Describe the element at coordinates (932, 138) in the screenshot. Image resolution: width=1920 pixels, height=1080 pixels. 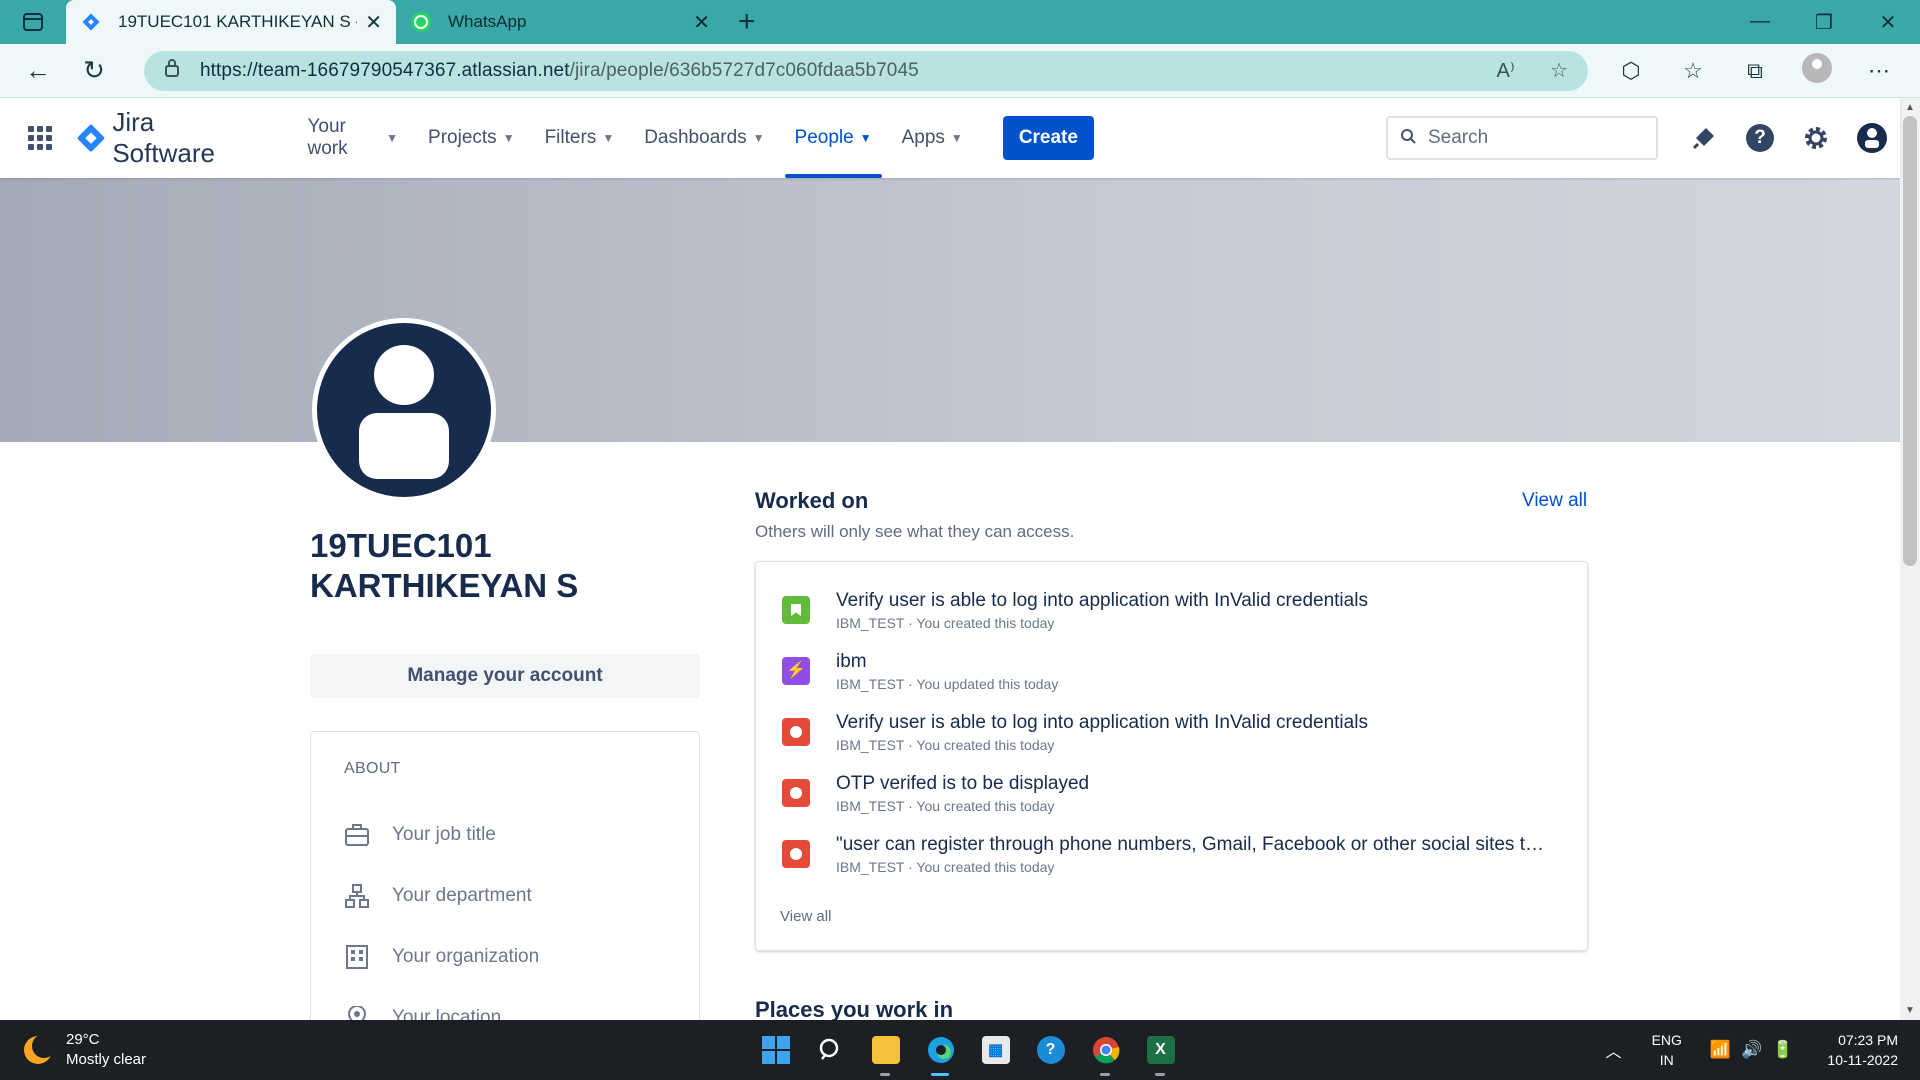
I see `nav-apps: Apps ▼` at that location.